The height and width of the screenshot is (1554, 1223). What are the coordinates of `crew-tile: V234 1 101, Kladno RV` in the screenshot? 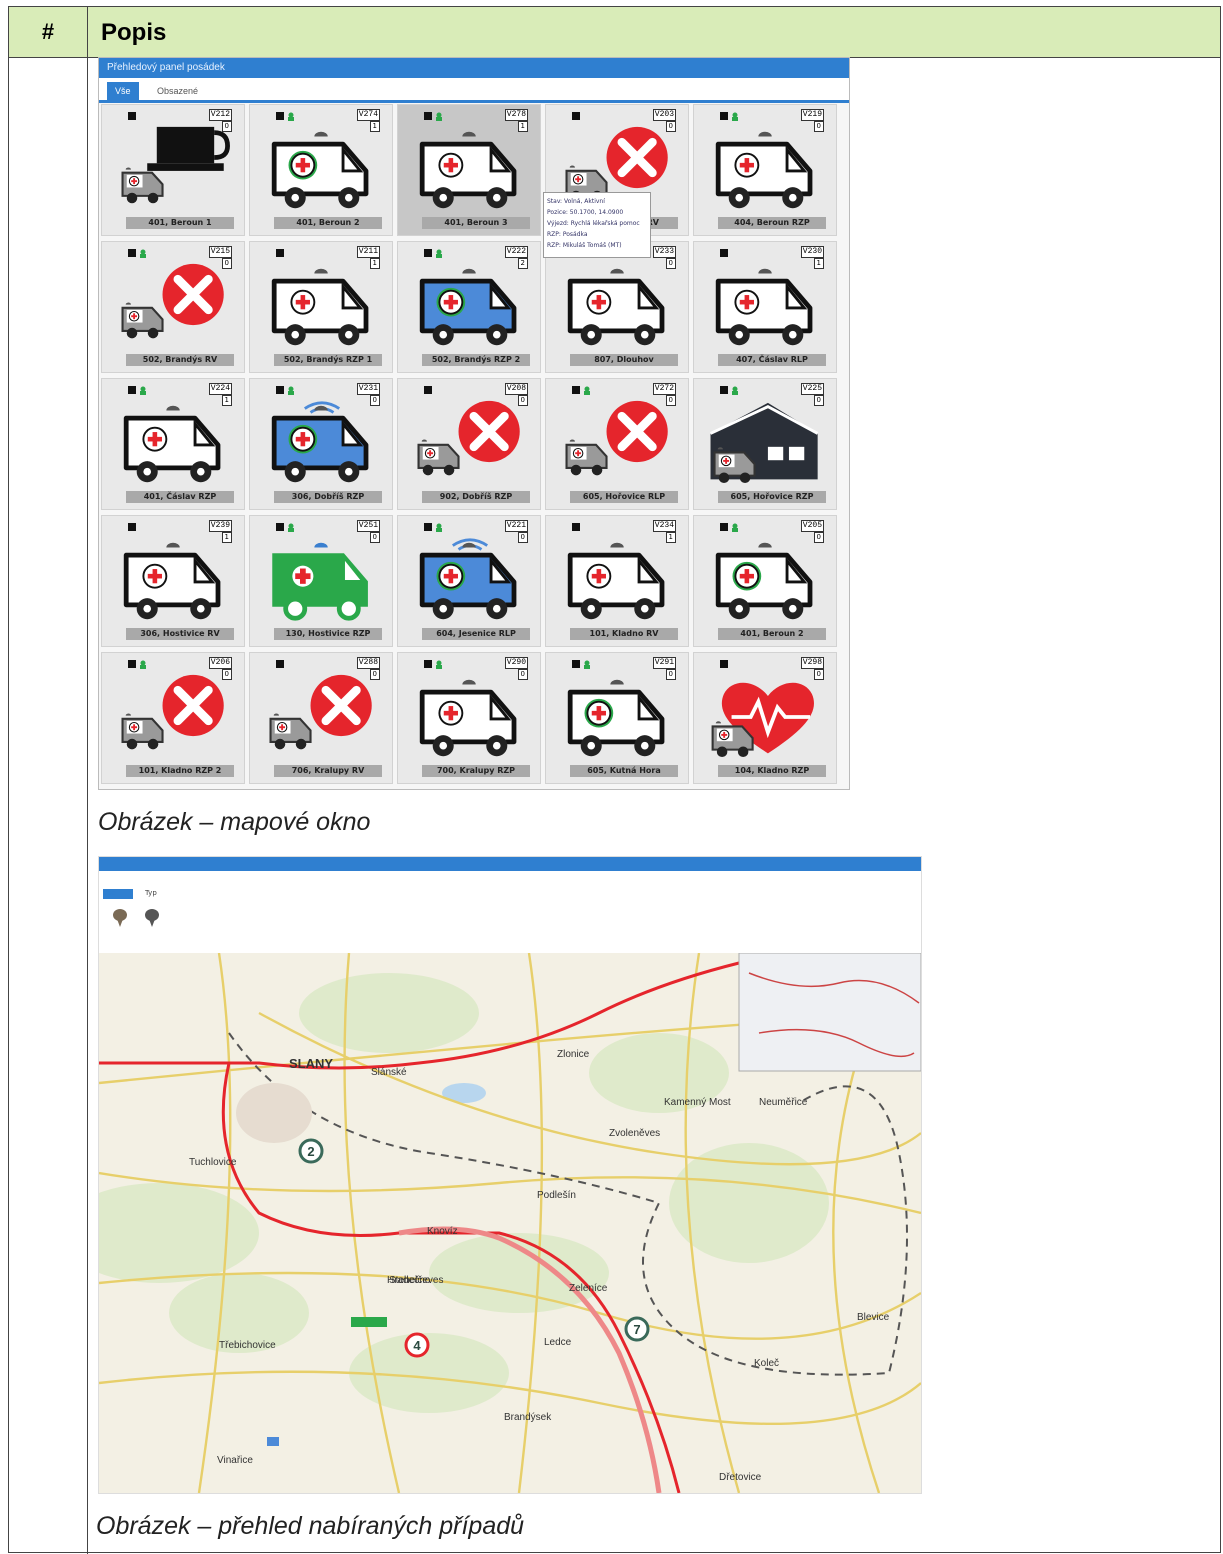 It's located at (617, 581).